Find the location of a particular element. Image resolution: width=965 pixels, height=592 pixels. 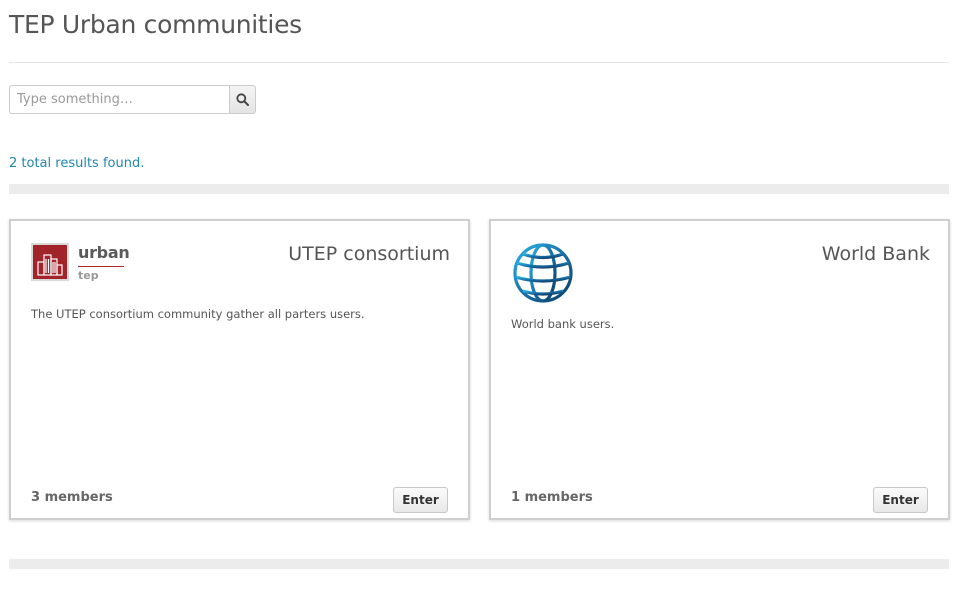

search-icon is located at coordinates (242, 99).